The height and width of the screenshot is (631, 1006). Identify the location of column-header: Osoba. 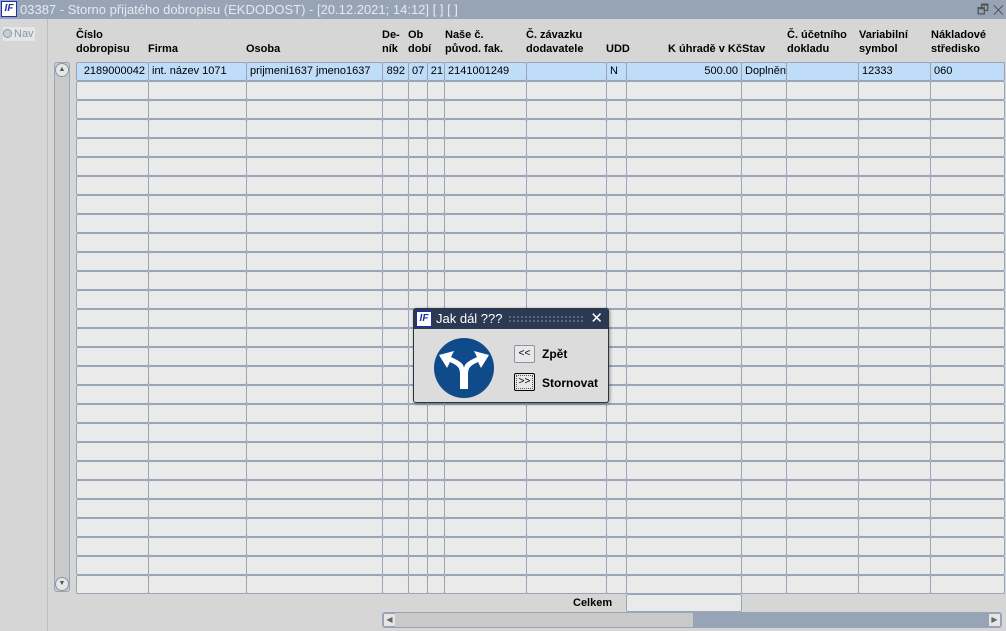
(263, 49).